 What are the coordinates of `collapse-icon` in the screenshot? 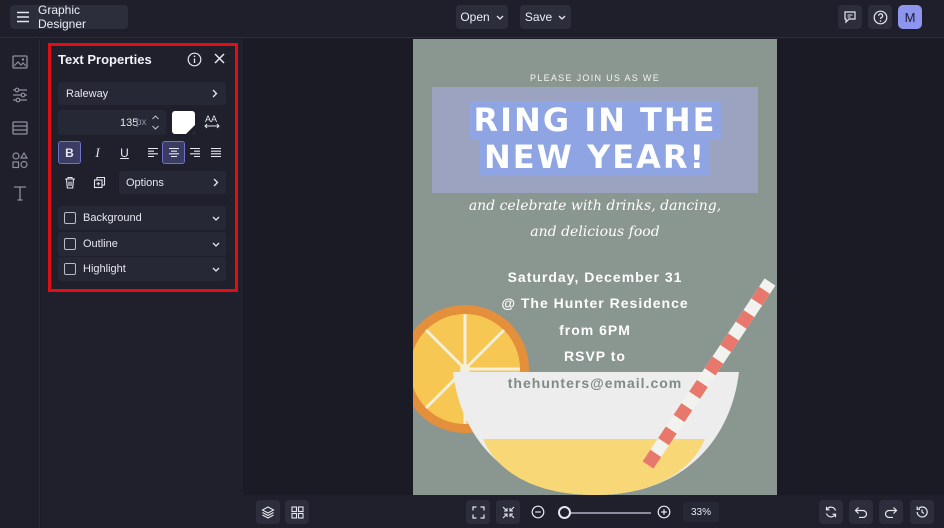 It's located at (508, 512).